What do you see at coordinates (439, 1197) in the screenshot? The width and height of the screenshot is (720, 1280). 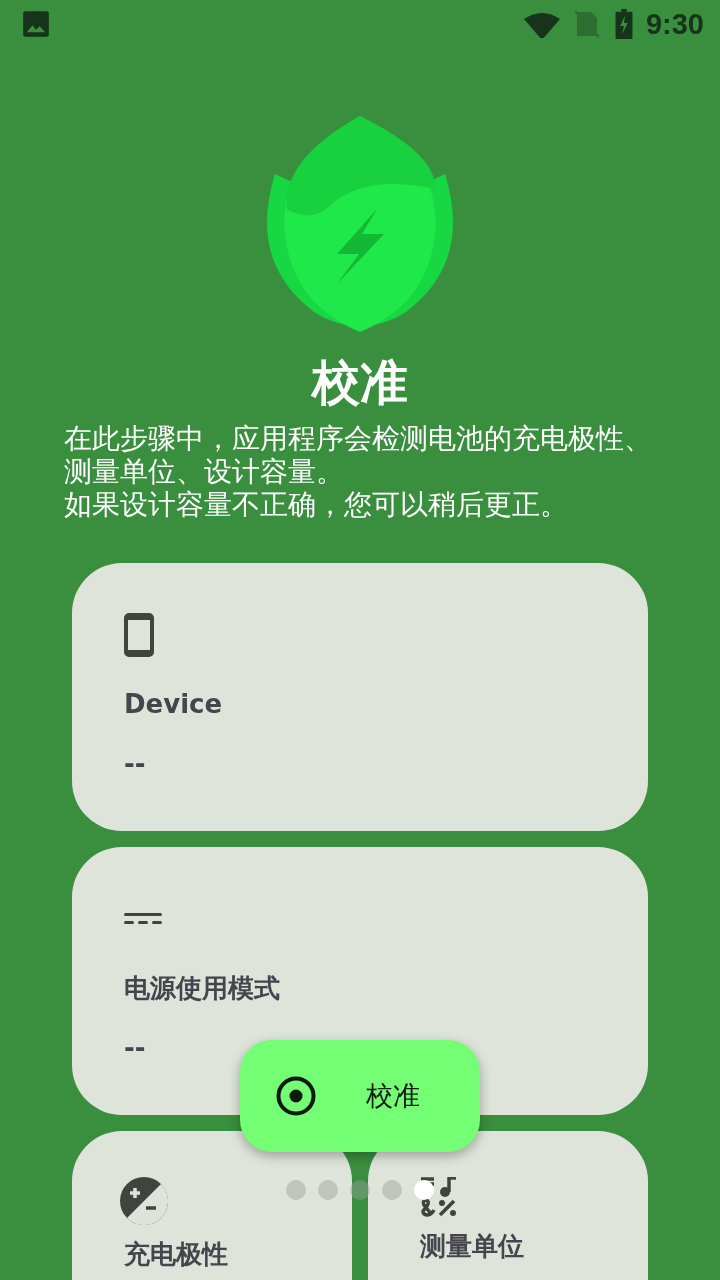 I see `symbols-icon` at bounding box center [439, 1197].